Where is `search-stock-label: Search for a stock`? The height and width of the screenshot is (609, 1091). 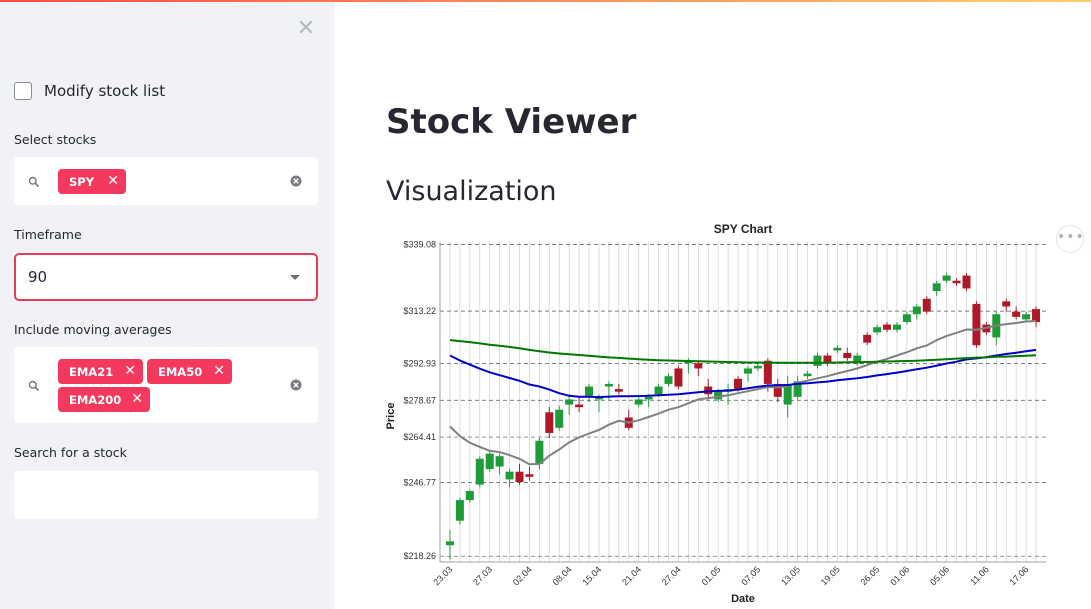 search-stock-label: Search for a stock is located at coordinates (70, 452).